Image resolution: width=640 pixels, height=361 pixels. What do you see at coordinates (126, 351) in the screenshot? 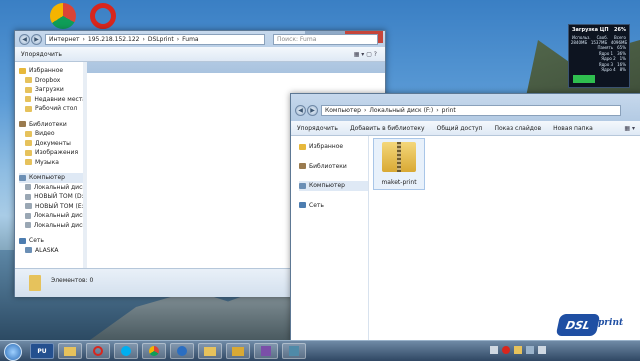
I see `taskbar-skype-icon` at bounding box center [126, 351].